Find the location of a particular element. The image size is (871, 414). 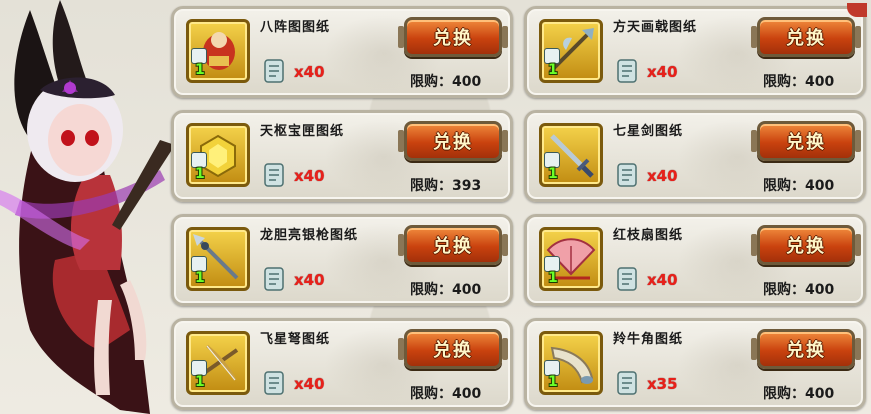

exchange-card: 1 天枢宝匣图纸 x40 兑换 限购：393 is located at coordinates (342, 156).